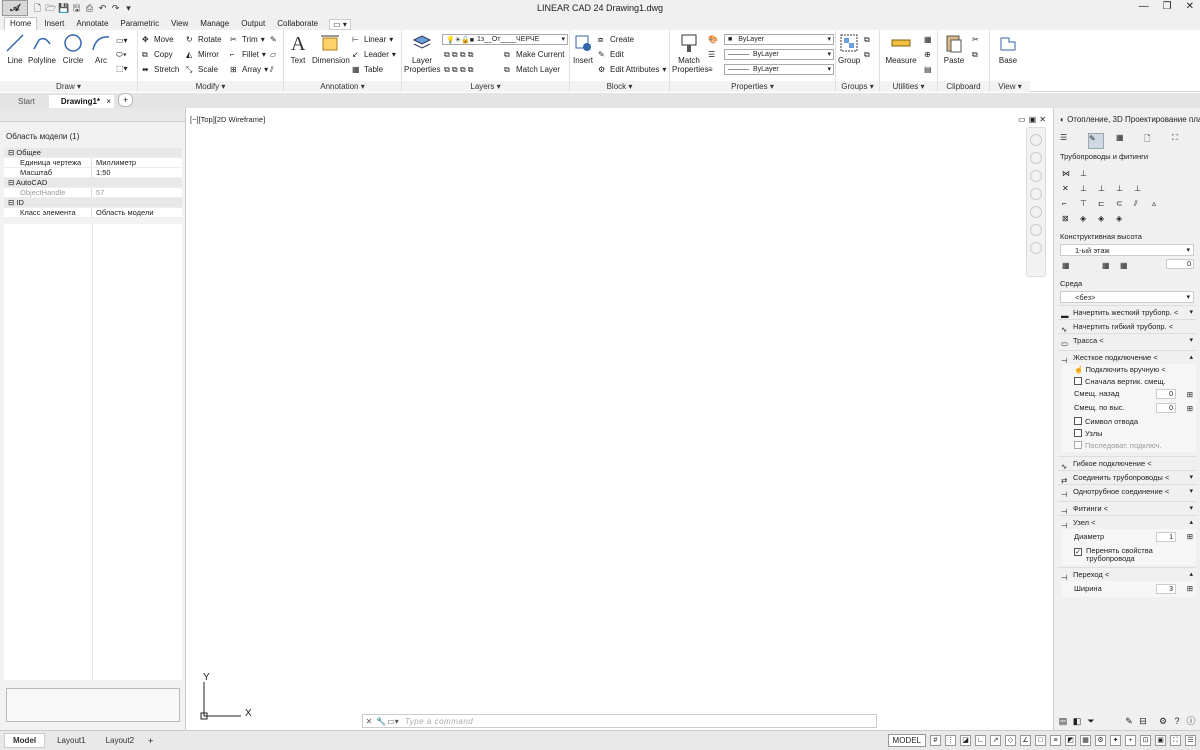  I want to click on pick-icon: ⊞, so click(1190, 409).